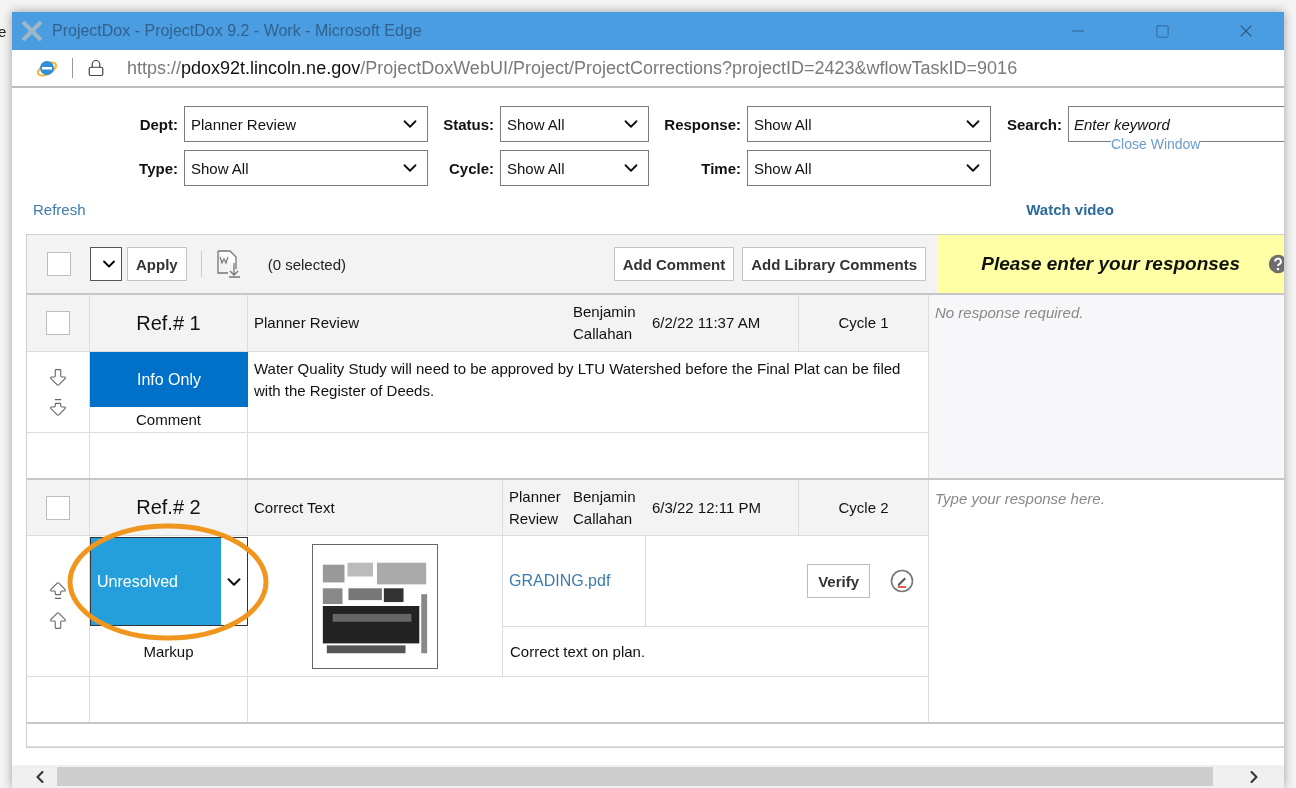  Describe the element at coordinates (157, 264) in the screenshot. I see `apply-button: Apply` at that location.